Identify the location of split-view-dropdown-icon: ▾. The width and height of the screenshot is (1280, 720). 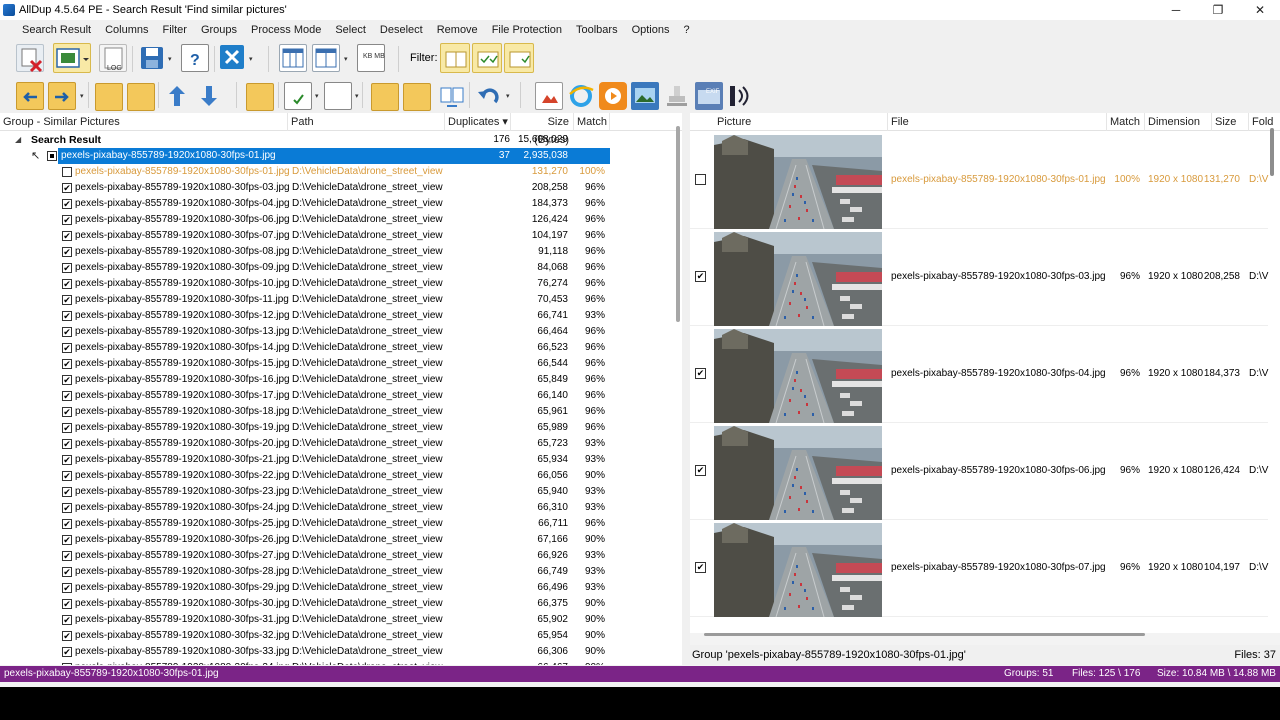
(346, 59).